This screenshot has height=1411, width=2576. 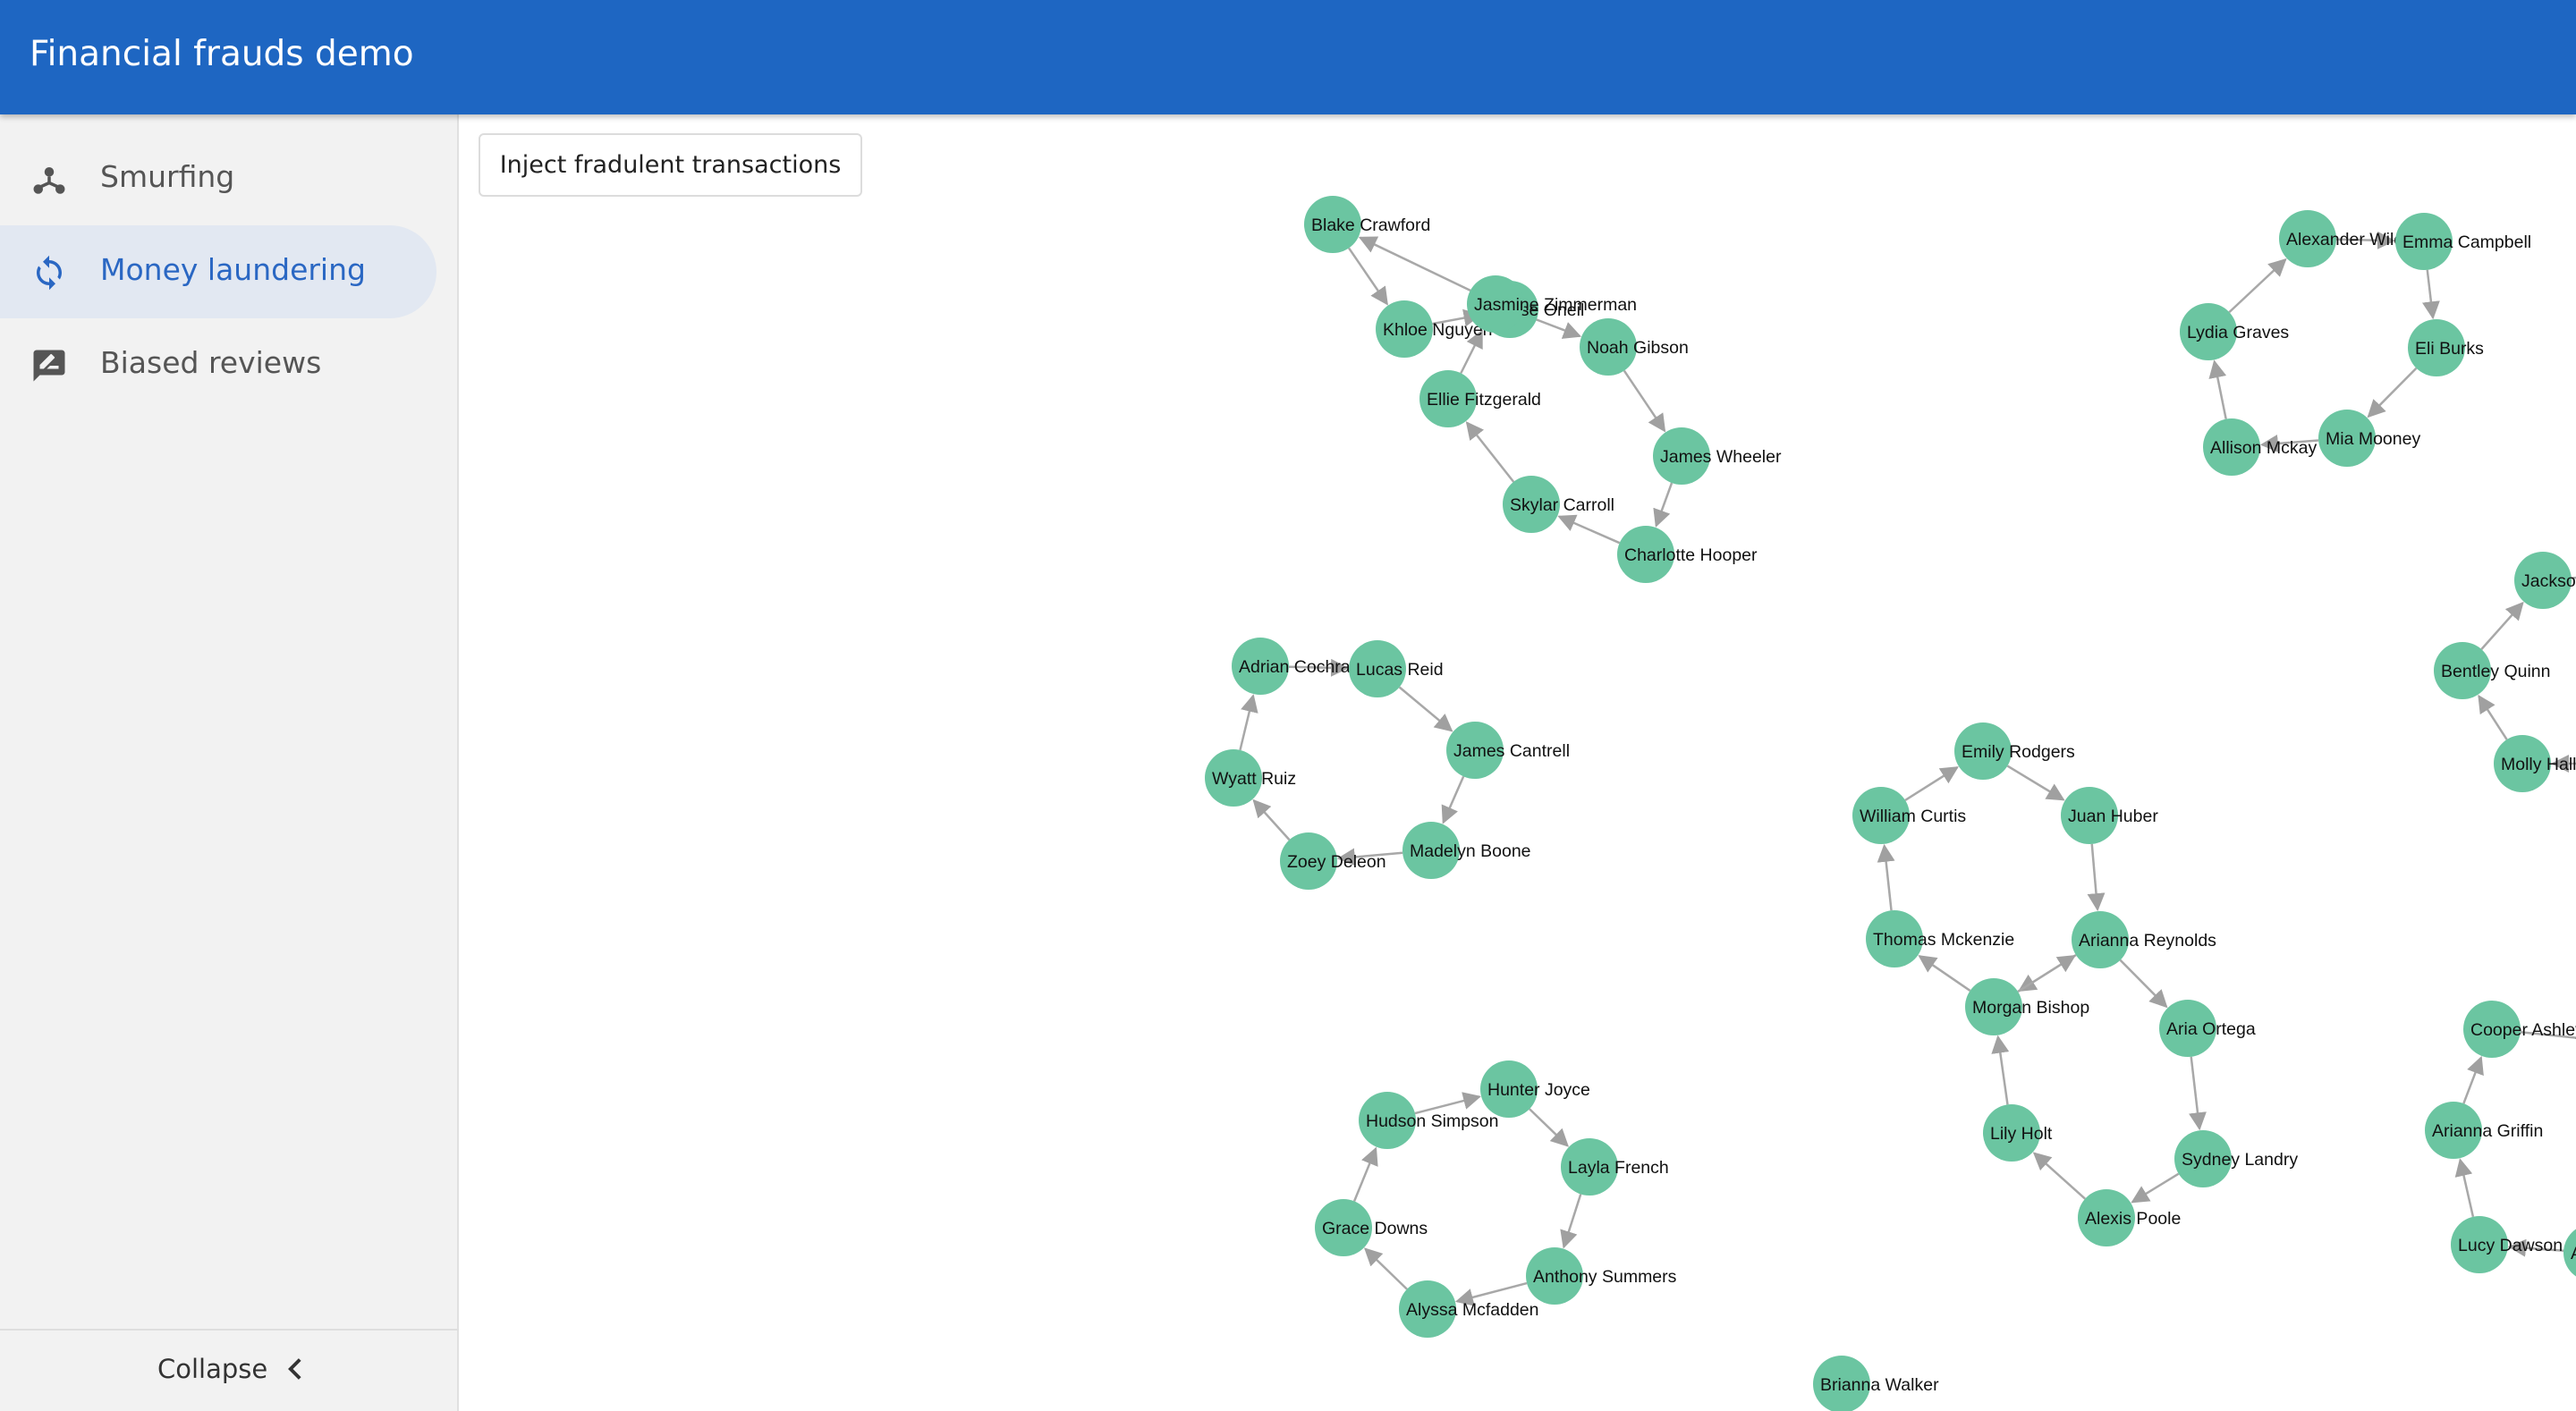 I want to click on account-node-label: Aria Ortega, so click(x=2211, y=1029).